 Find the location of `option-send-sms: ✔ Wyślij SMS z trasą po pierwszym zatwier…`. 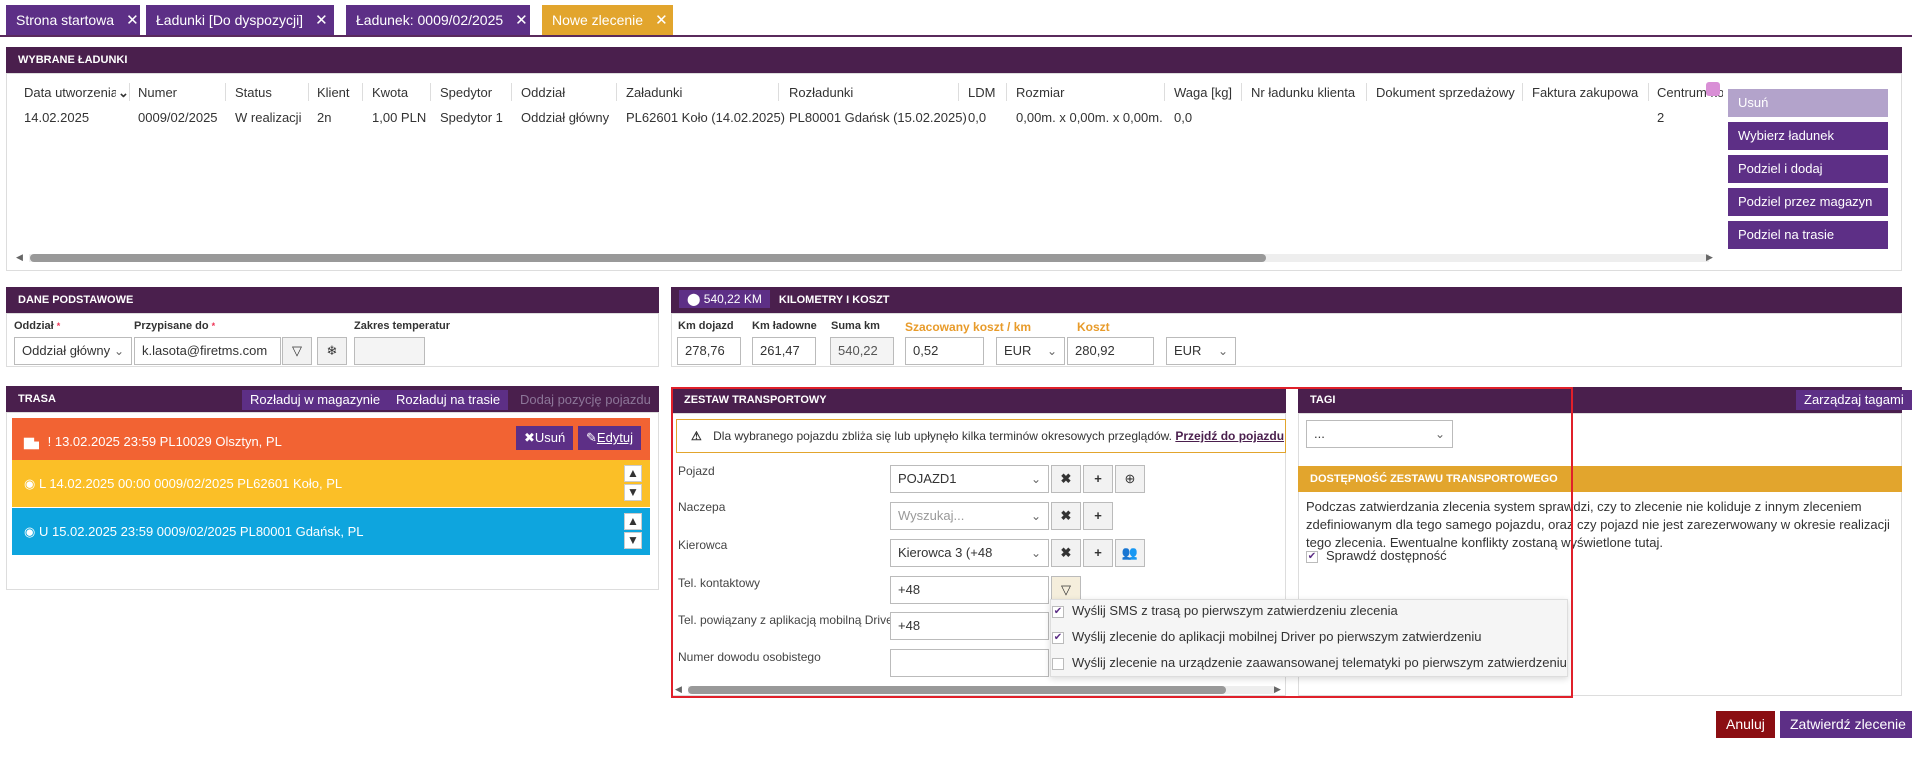

option-send-sms: ✔ Wyślij SMS z trasą po pierwszym zatwier… is located at coordinates (1225, 611).